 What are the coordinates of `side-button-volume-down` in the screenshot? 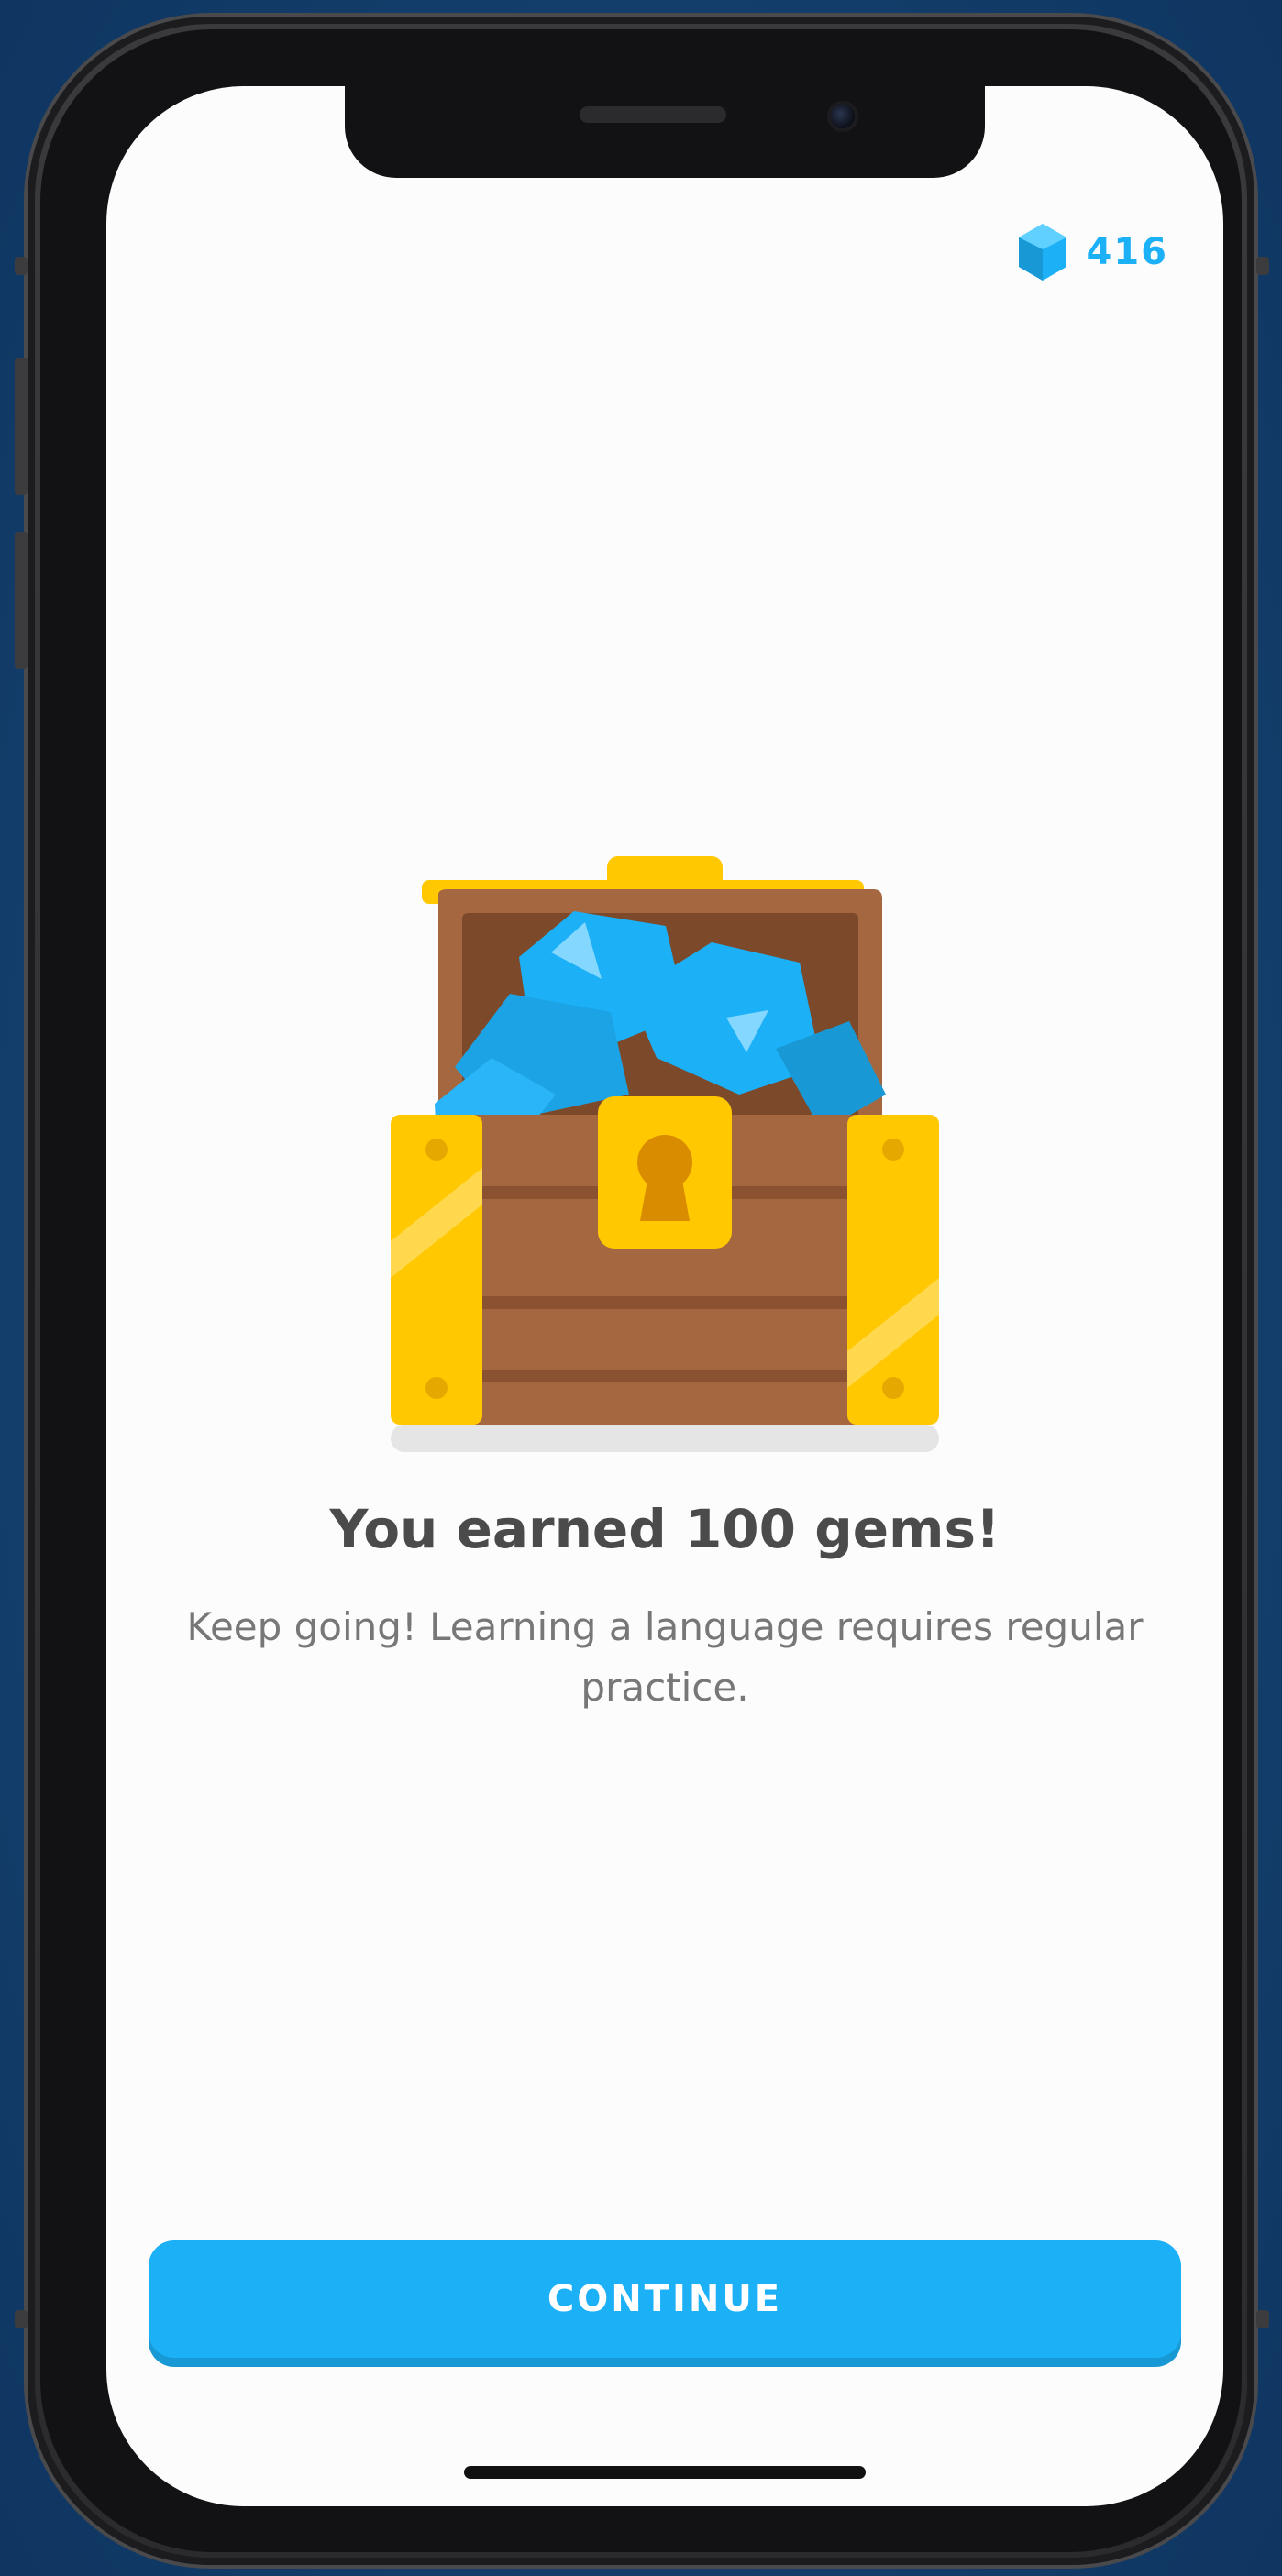 It's located at (21, 600).